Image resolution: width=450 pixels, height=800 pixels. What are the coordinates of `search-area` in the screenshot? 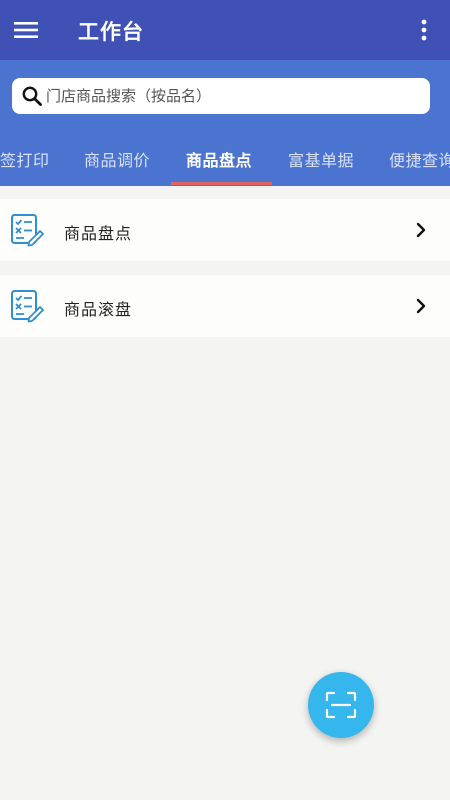 It's located at (225, 94).